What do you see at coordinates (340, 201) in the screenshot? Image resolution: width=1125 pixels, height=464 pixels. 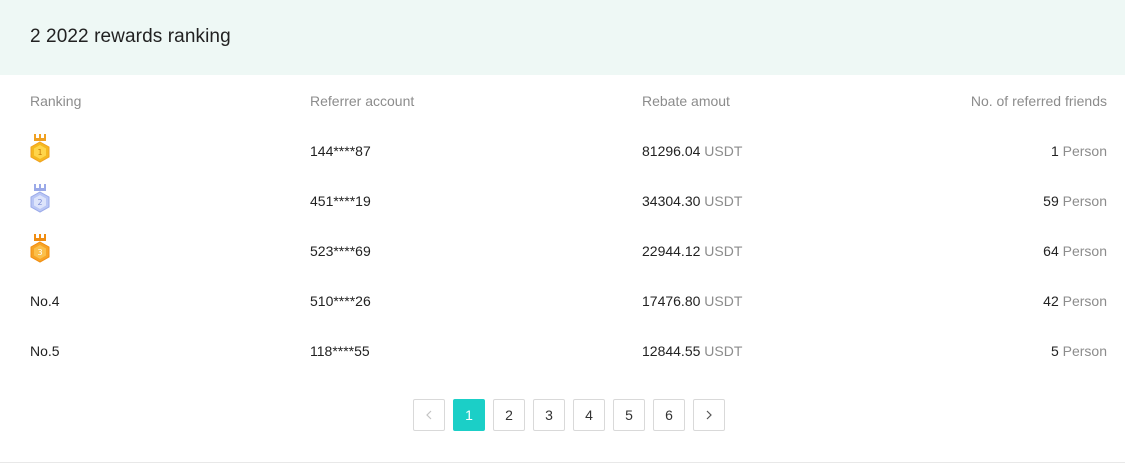 I see `referrer-account: 451****19` at bounding box center [340, 201].